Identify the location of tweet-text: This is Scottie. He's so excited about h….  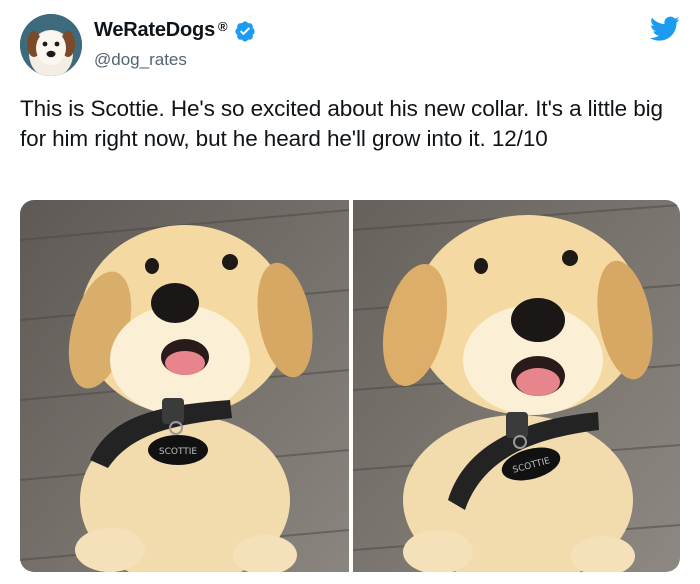
(341, 123).